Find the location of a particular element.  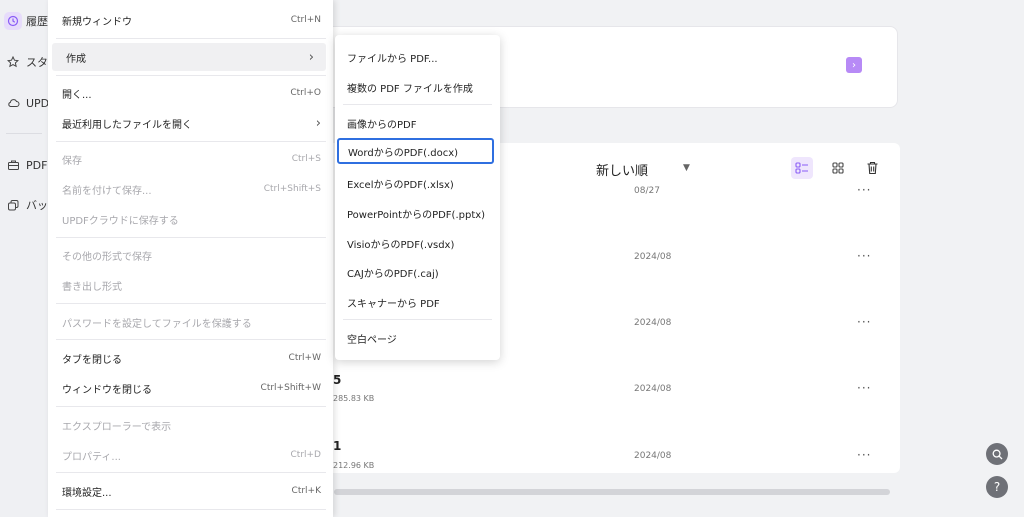

menu-item-export-format: 書き出し形式 is located at coordinates (190, 285).